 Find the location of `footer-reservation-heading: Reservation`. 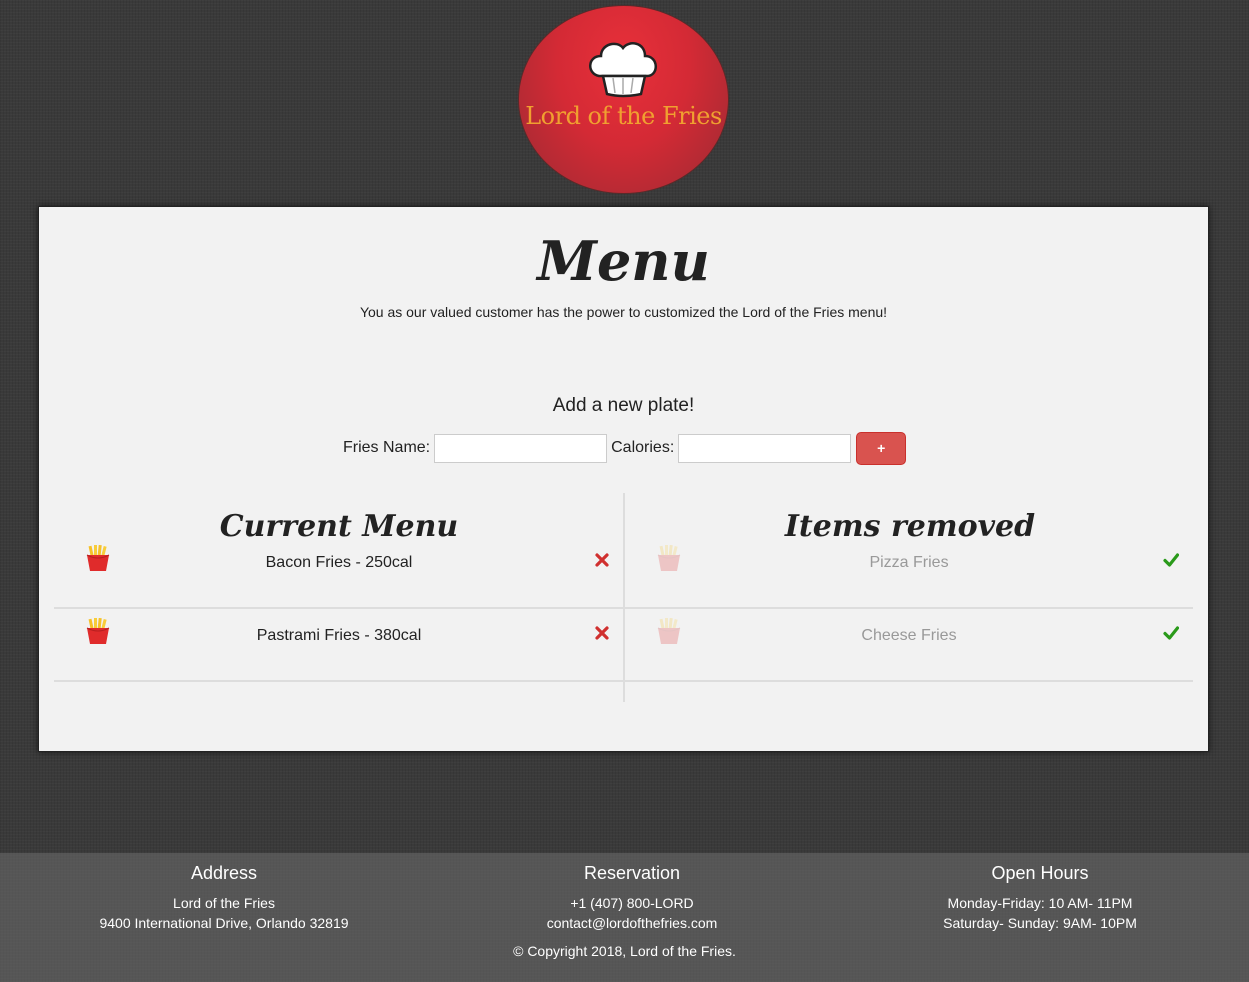

footer-reservation-heading: Reservation is located at coordinates (632, 873).